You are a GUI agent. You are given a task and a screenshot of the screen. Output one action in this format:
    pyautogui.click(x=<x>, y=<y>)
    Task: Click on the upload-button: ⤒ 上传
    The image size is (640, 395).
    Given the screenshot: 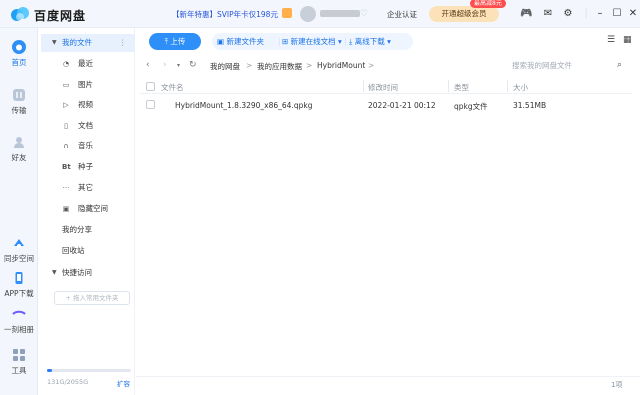 What is the action you would take?
    pyautogui.click(x=175, y=41)
    